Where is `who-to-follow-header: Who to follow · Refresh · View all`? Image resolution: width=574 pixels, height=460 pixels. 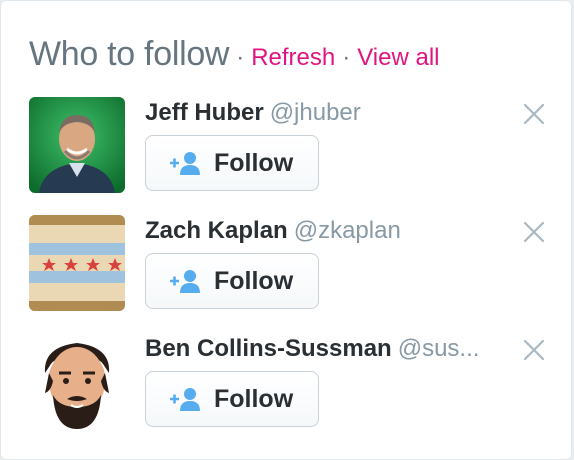 who-to-follow-header: Who to follow · Refresh · View all is located at coordinates (234, 55).